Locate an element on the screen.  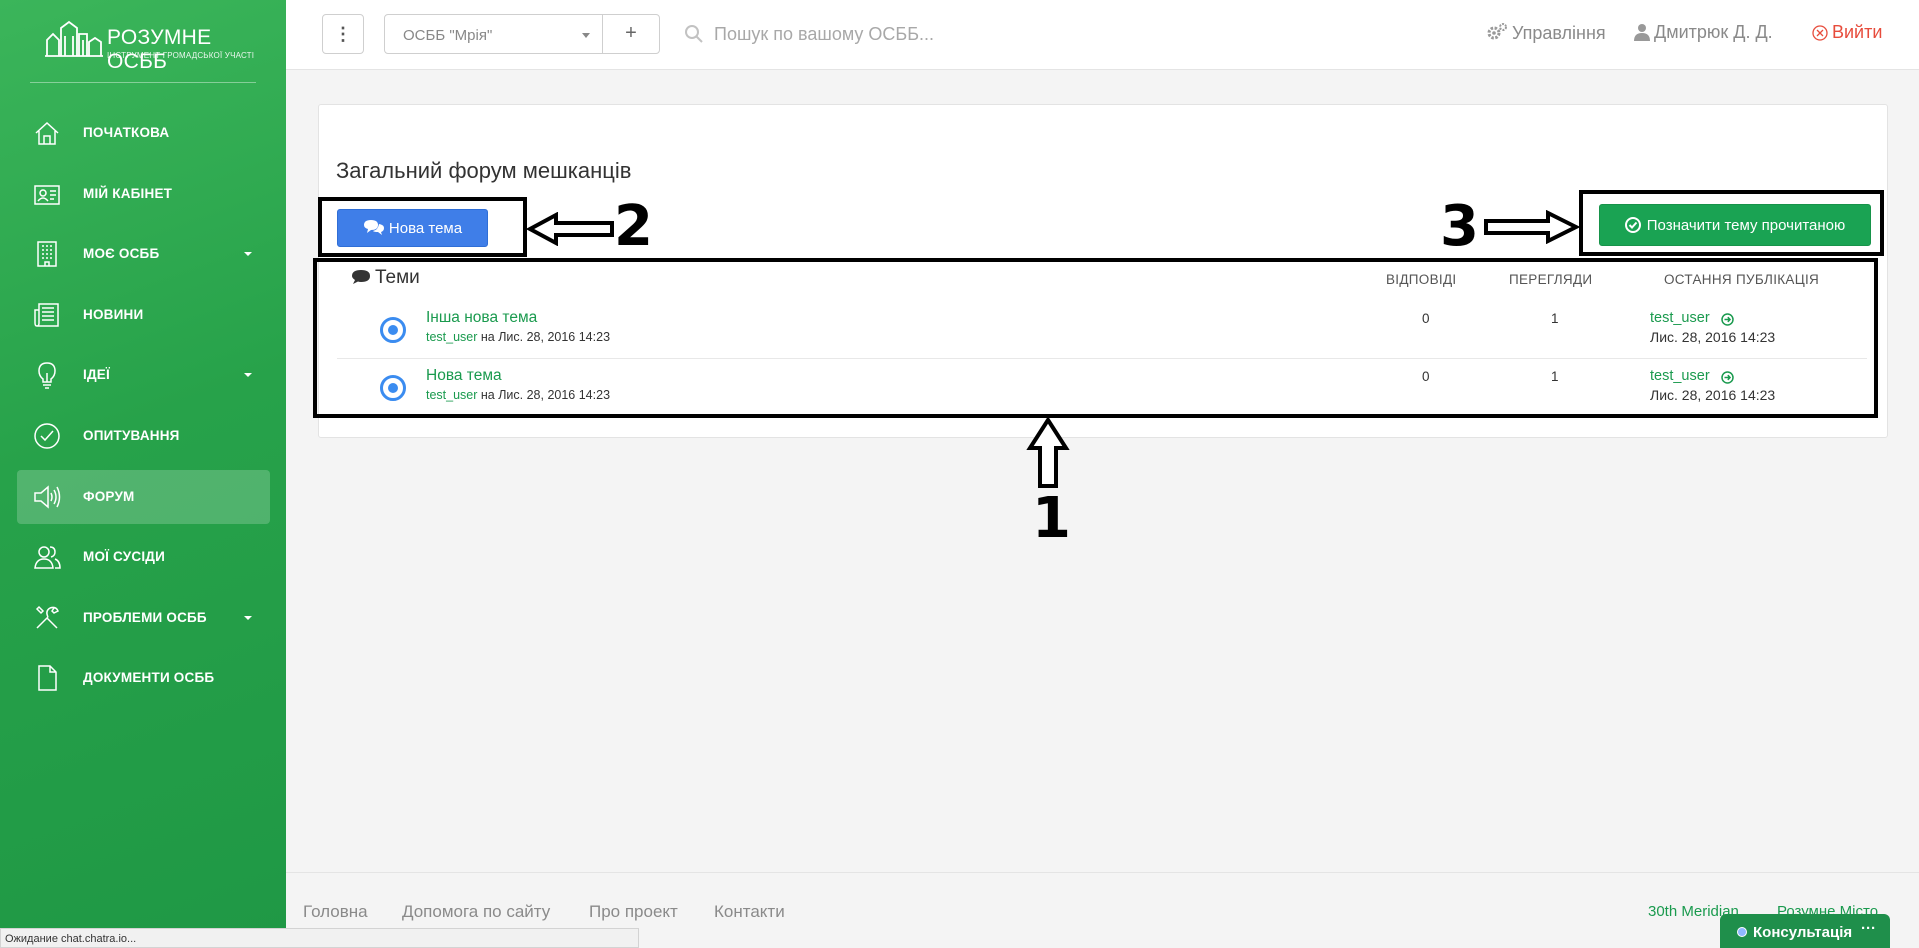
footer-link-help: Допомога по сайту is located at coordinates (476, 912).